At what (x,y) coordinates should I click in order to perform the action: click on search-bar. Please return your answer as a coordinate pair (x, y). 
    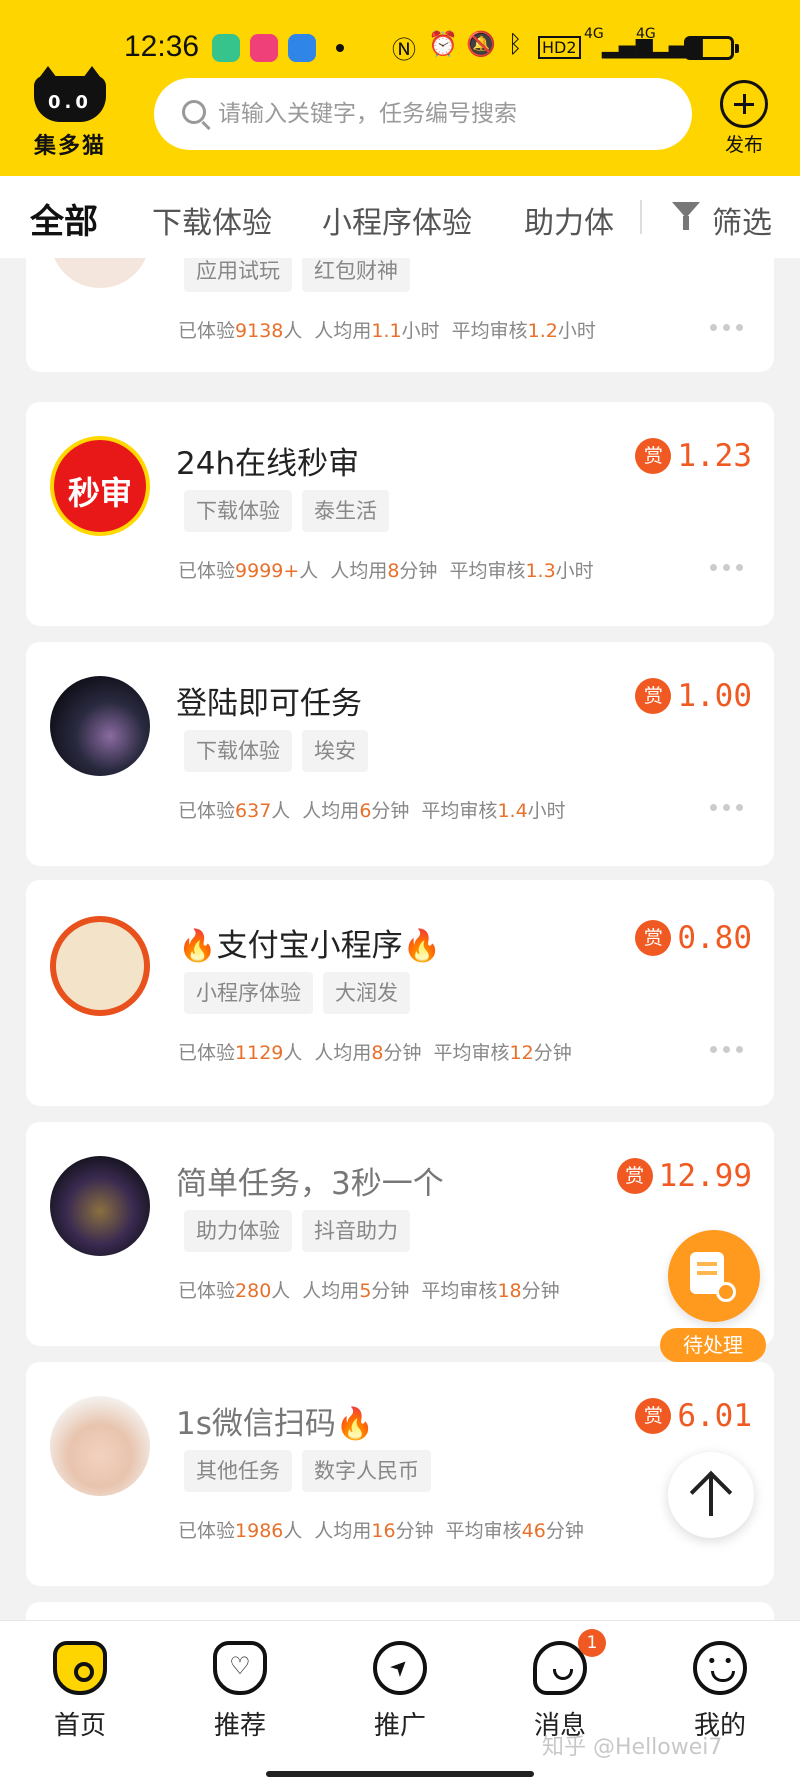
    Looking at the image, I should click on (423, 114).